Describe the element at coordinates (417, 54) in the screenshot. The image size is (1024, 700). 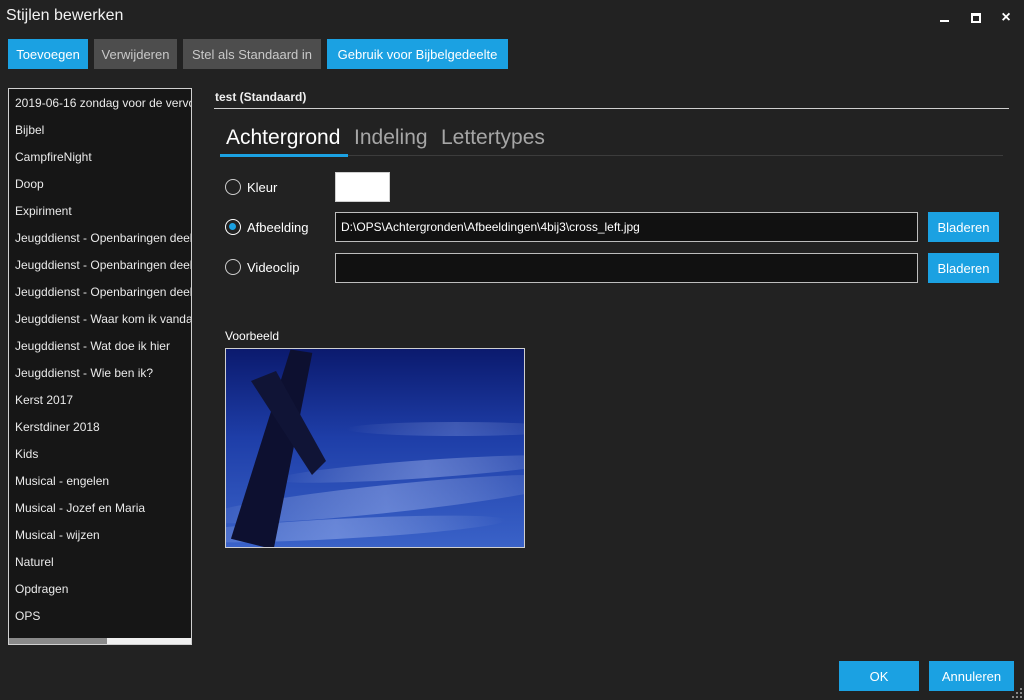
I see `use-for-bible-button: Gebruik voor Bijbelgedeelte` at that location.